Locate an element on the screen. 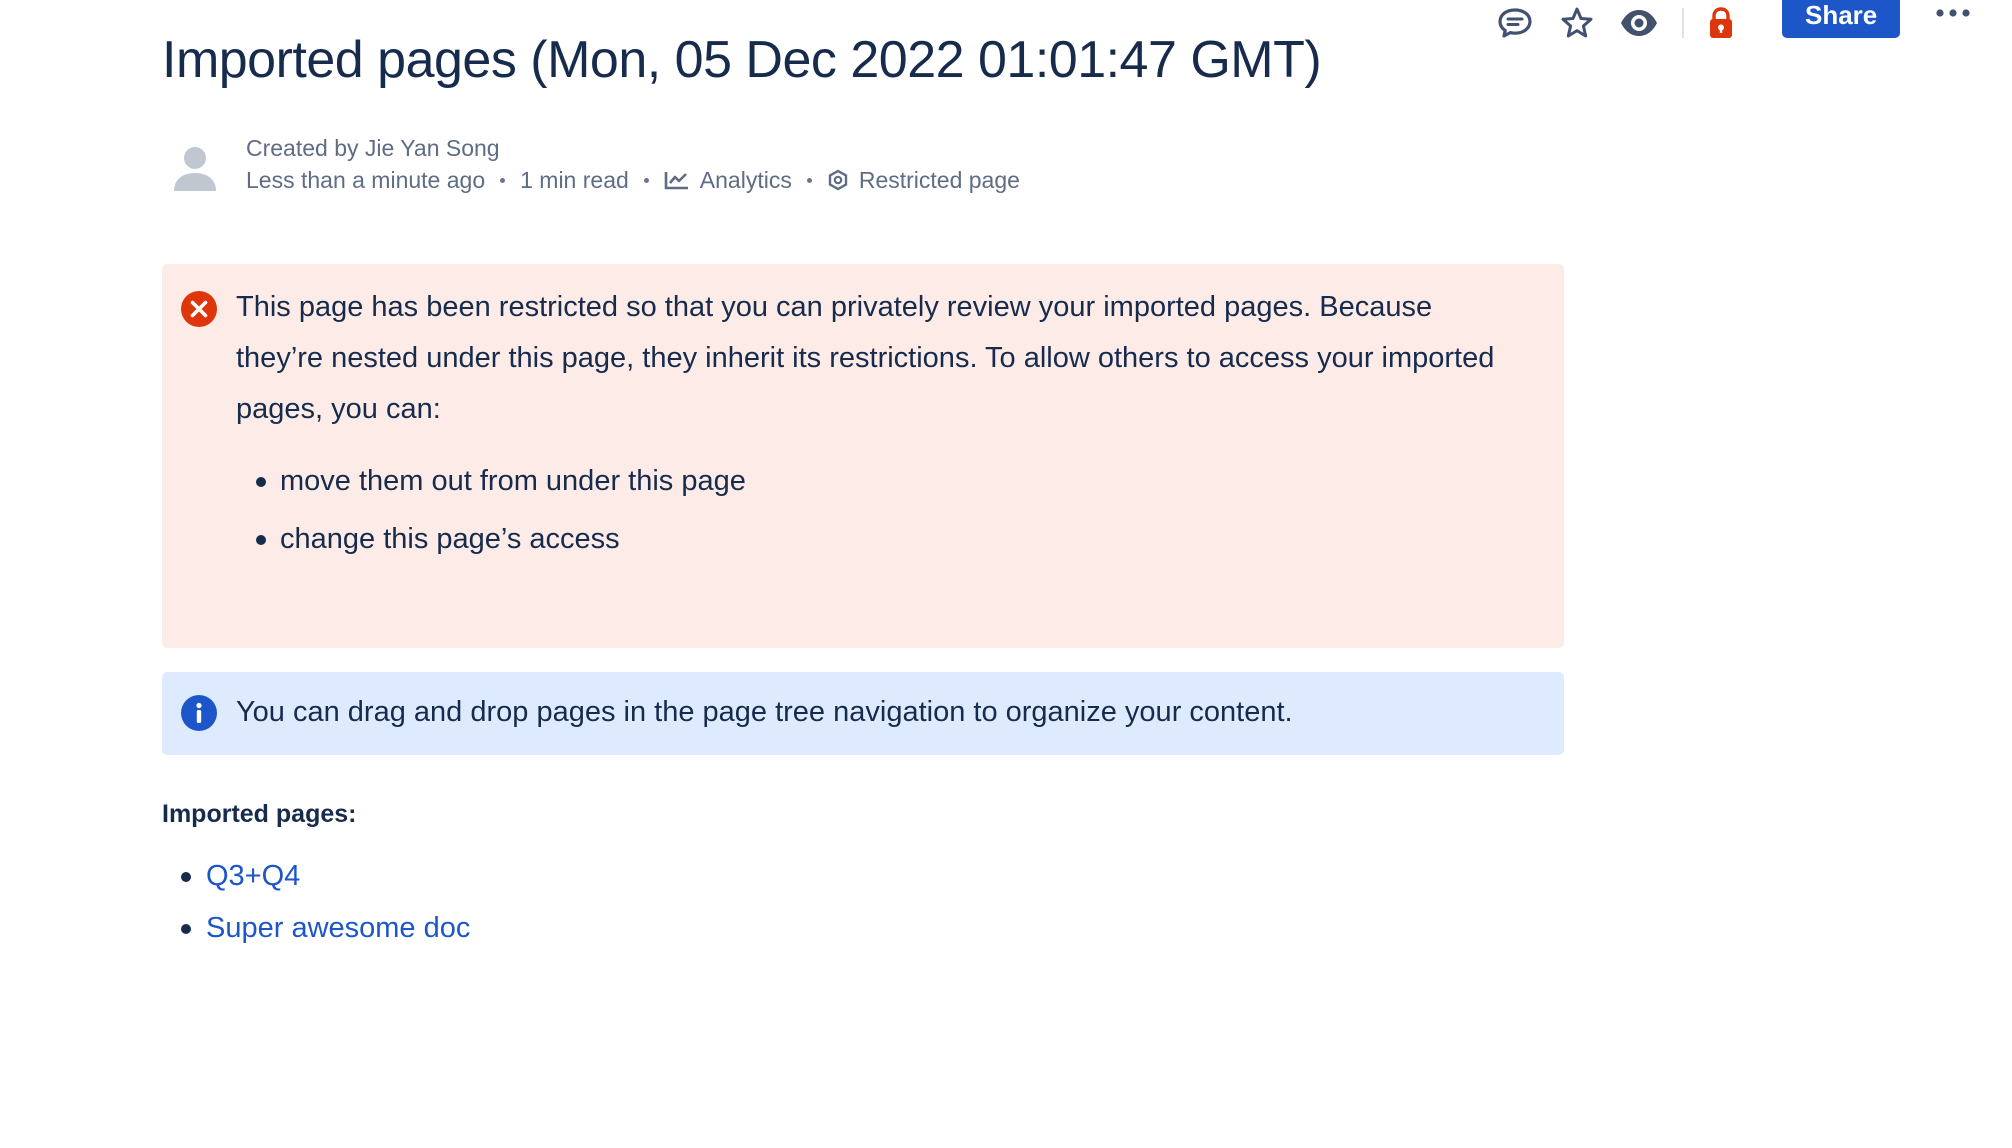 This screenshot has width=2012, height=1148. imported-pages-label: Imported pages: is located at coordinates (259, 814).